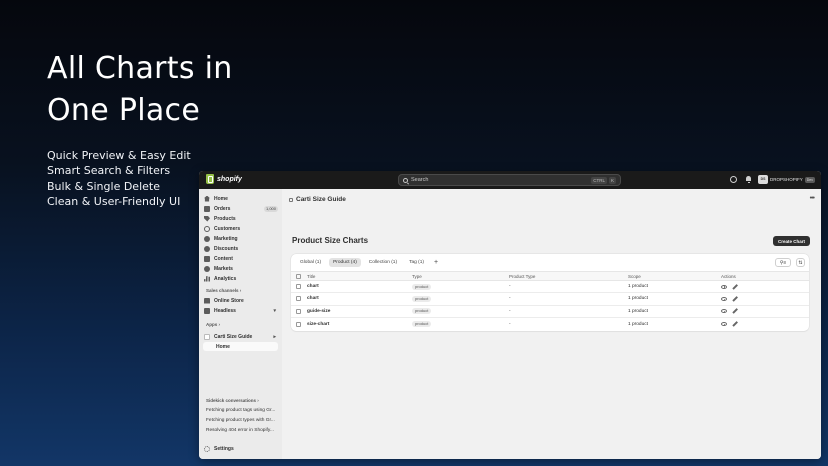 The height and width of the screenshot is (466, 828). What do you see at coordinates (241, 208) in the screenshot?
I see `sidebar-item-orders: Orders 1,000` at bounding box center [241, 208].